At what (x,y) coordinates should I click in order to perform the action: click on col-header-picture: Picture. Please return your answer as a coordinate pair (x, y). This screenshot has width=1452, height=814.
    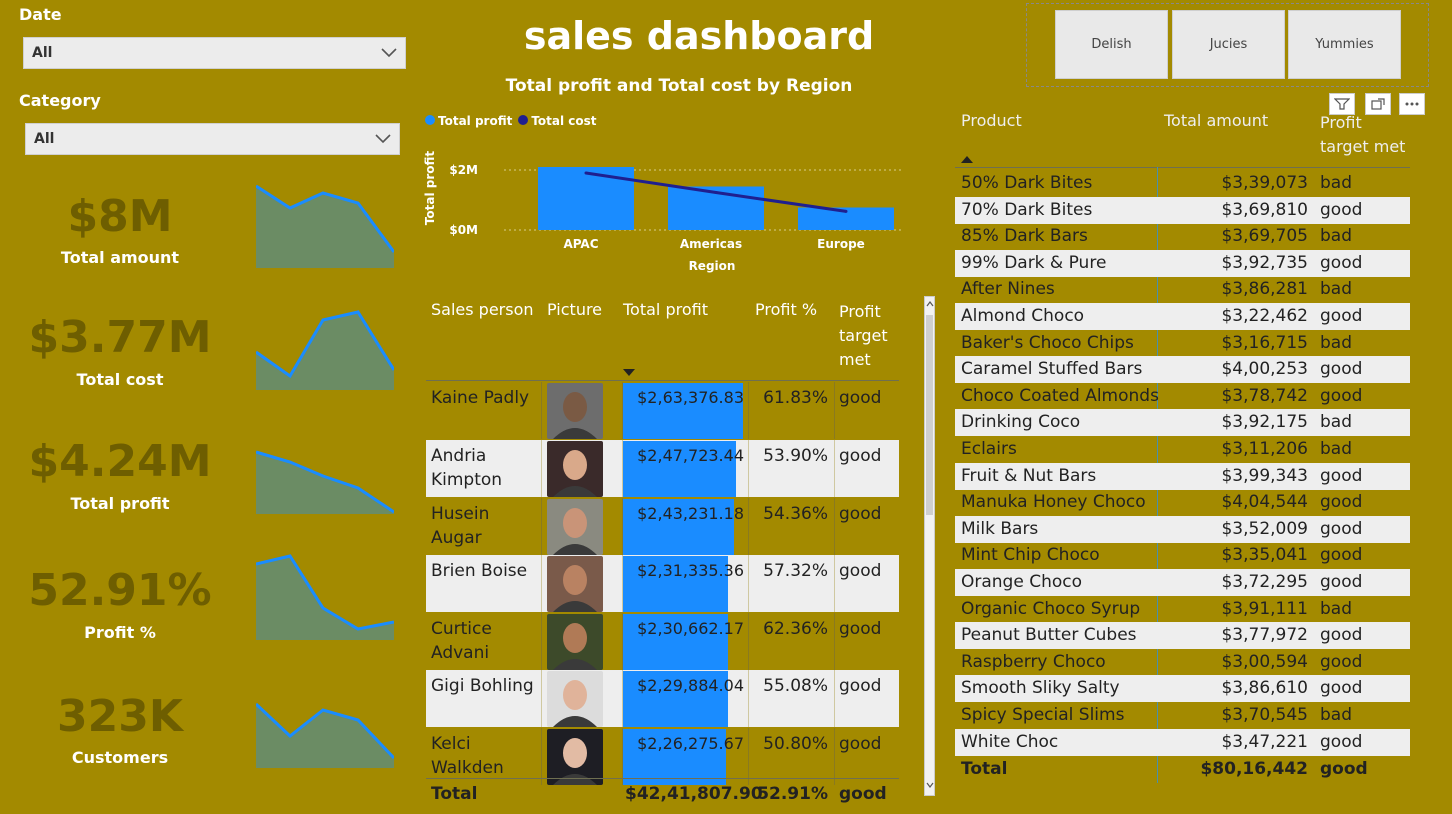
    Looking at the image, I should click on (574, 309).